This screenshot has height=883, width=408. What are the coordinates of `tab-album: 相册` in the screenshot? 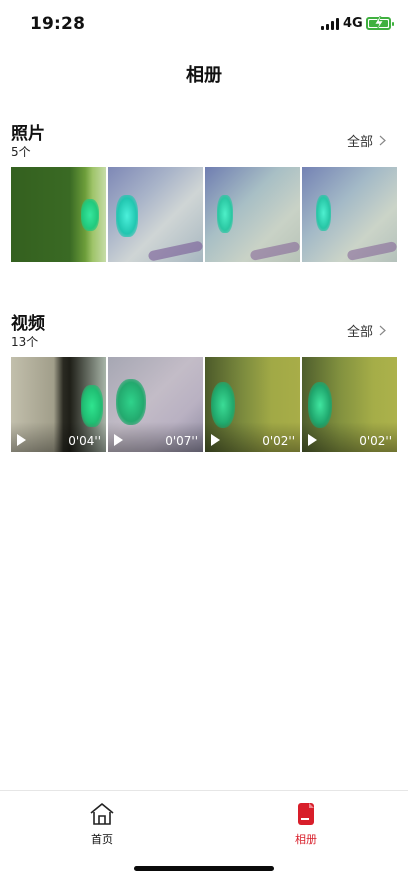 It's located at (306, 824).